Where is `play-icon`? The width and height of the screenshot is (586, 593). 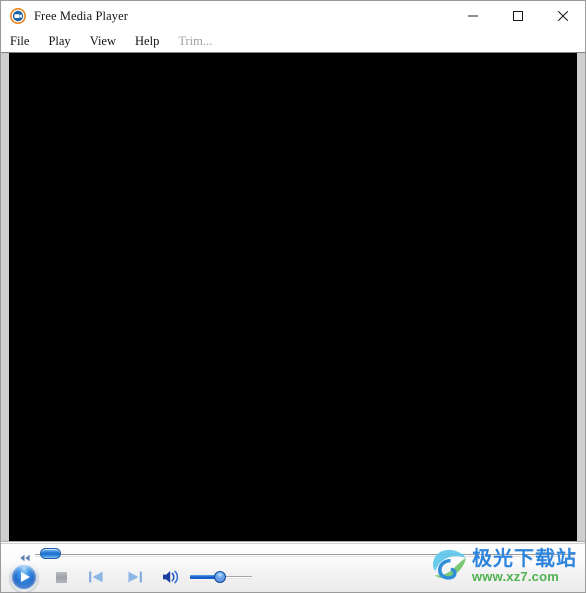
play-icon is located at coordinates (24, 577).